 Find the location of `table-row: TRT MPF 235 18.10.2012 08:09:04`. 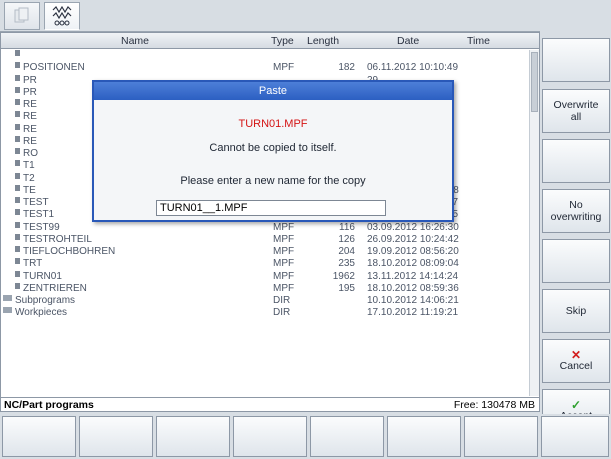

table-row: TRT MPF 235 18.10.2012 08:09:04 is located at coordinates (265, 264).